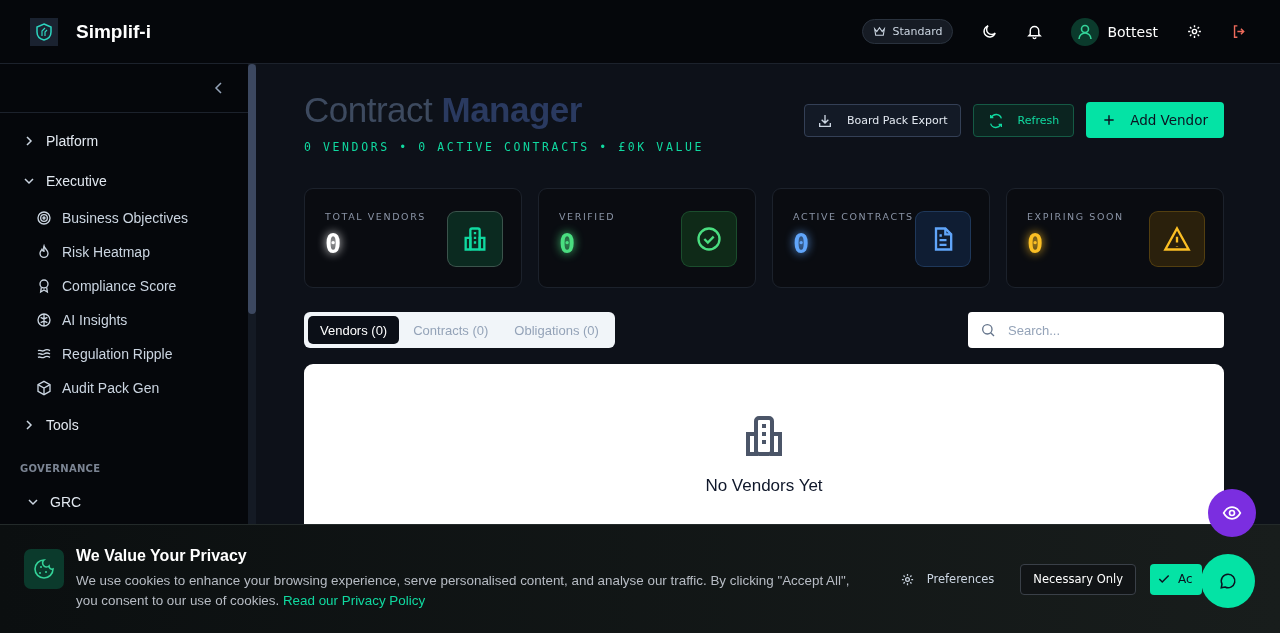 Image resolution: width=1280 pixels, height=633 pixels. I want to click on check-icon, so click(1164, 579).